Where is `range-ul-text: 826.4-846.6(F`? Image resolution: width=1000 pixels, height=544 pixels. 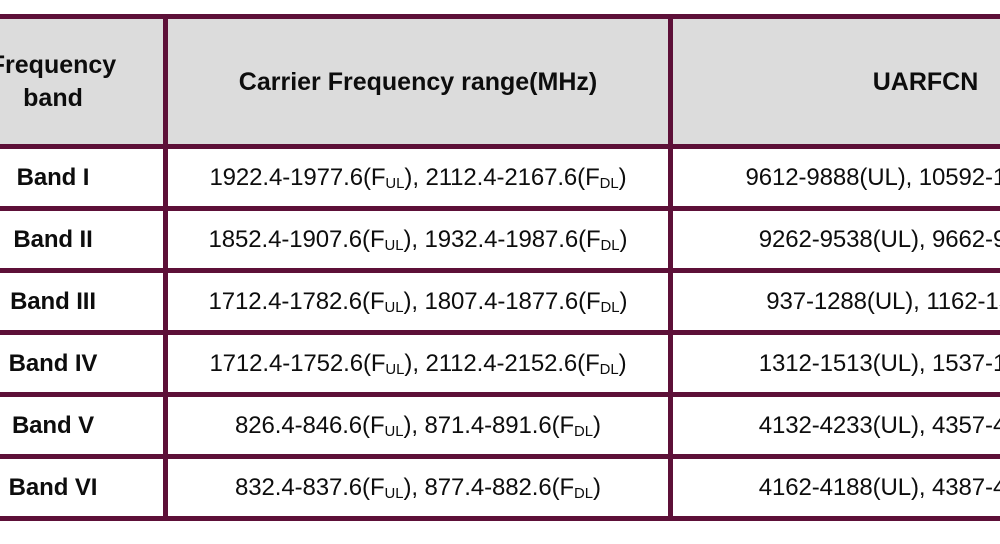
range-ul-text: 826.4-846.6(F is located at coordinates (310, 425).